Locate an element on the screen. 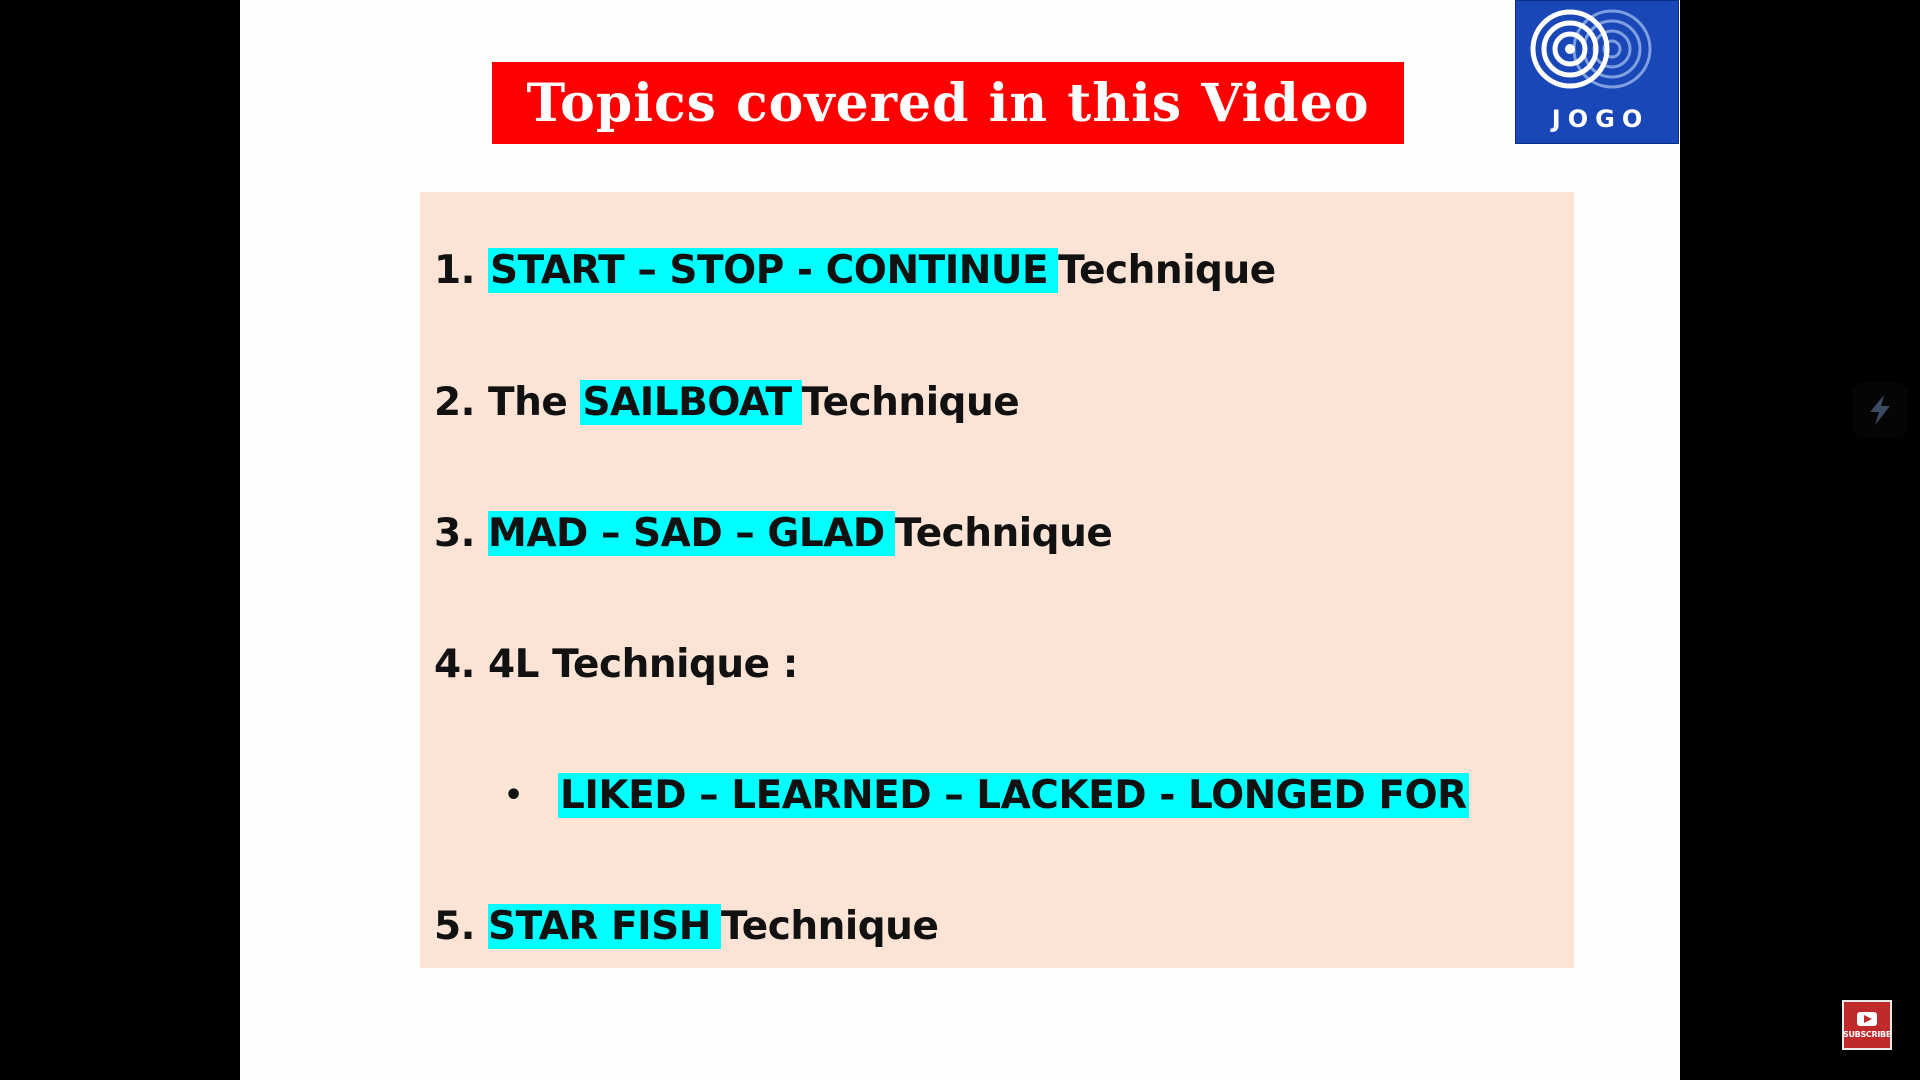  item-number: 5. is located at coordinates (461, 926).